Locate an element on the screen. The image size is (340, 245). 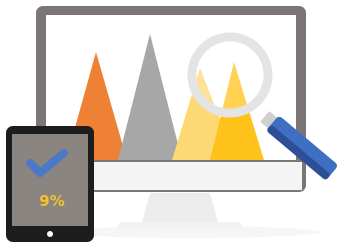
monitor-stand is located at coordinates (180, 211).